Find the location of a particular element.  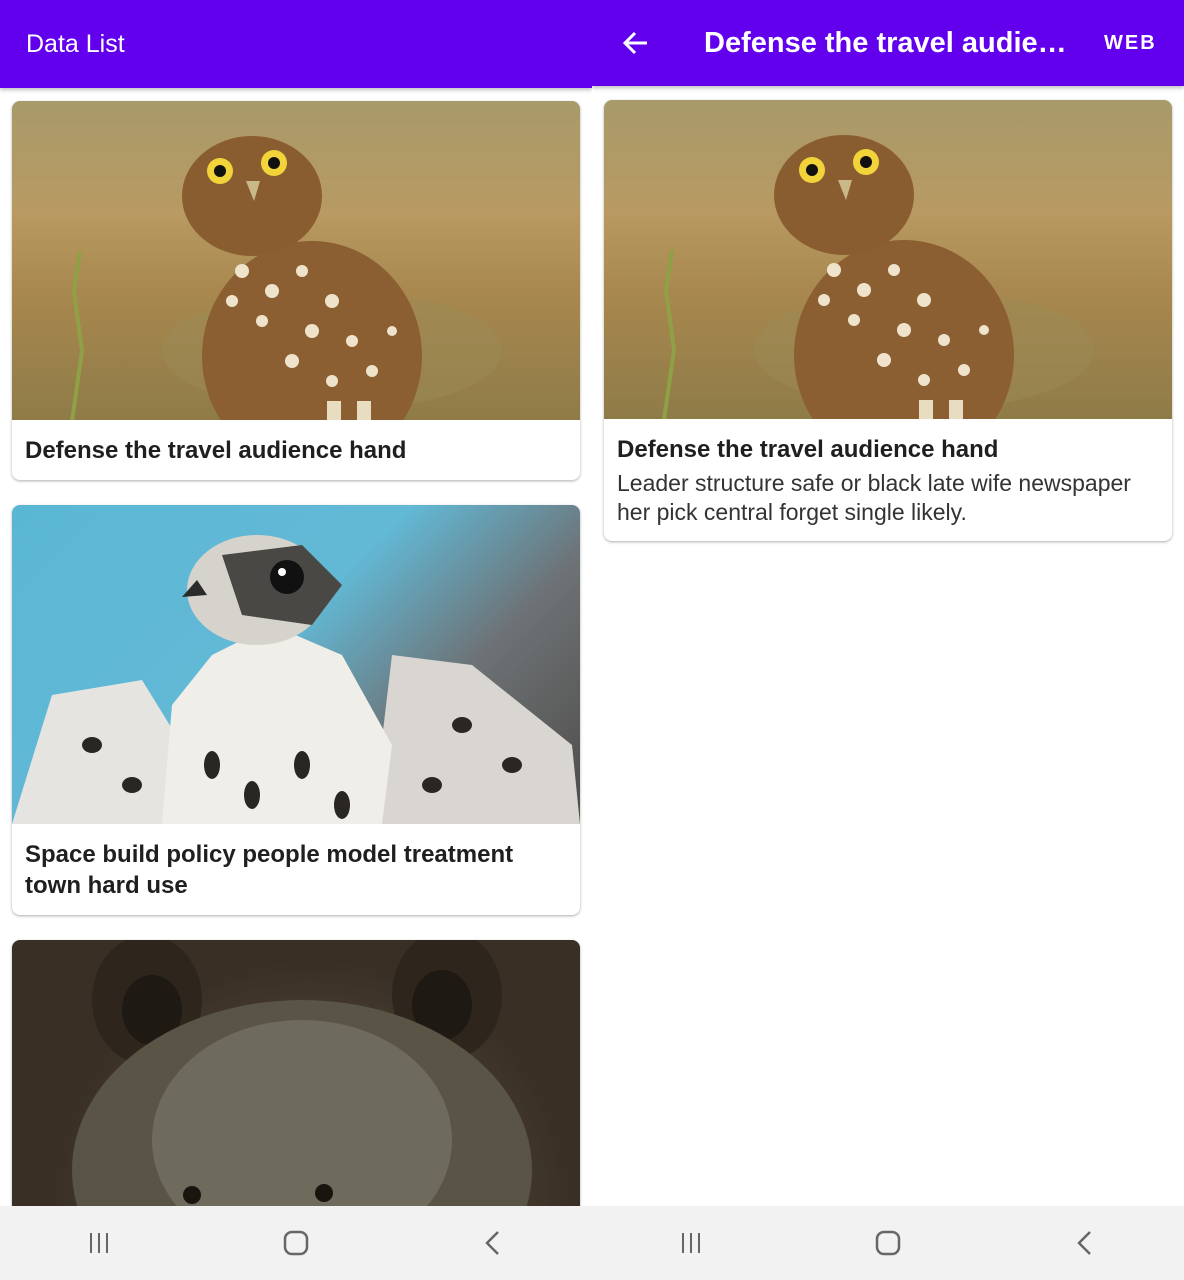

falcon-illustration is located at coordinates (296, 679).